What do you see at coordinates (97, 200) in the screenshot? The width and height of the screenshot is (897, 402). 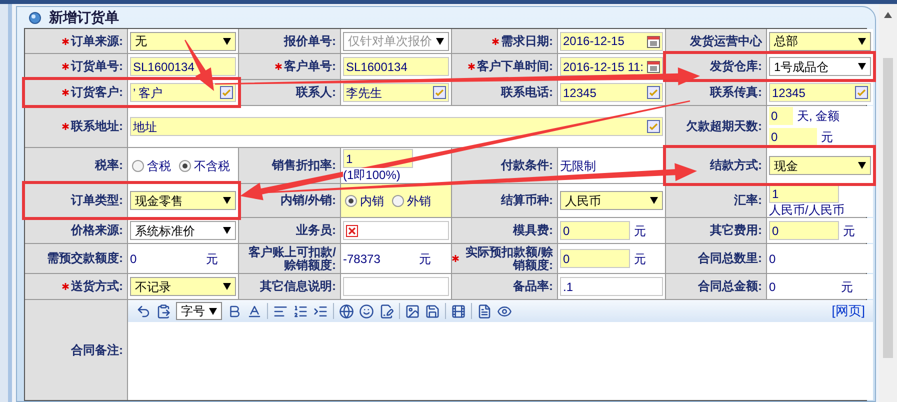 I see `field-label: 订单类型:` at bounding box center [97, 200].